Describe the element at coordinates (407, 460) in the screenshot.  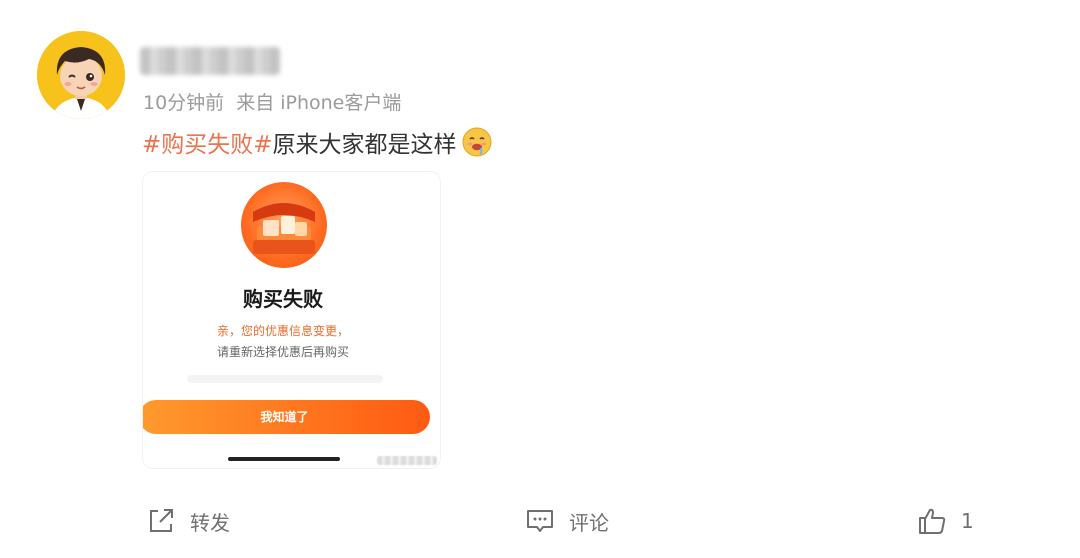
I see `image-watermark` at that location.